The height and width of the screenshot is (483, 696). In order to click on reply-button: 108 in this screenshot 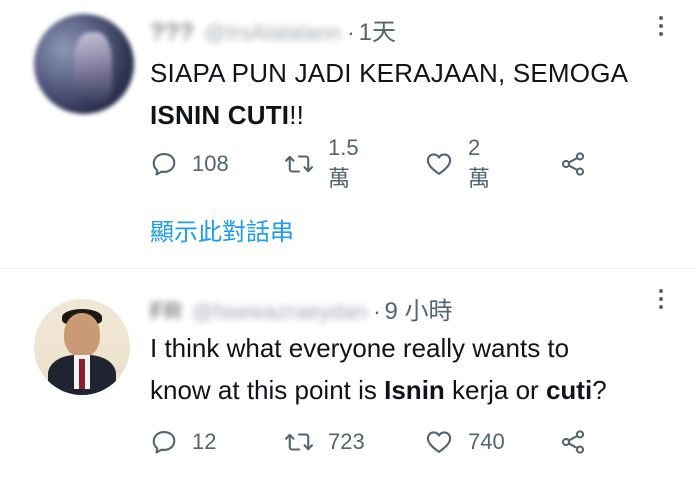, I will do `click(189, 164)`.